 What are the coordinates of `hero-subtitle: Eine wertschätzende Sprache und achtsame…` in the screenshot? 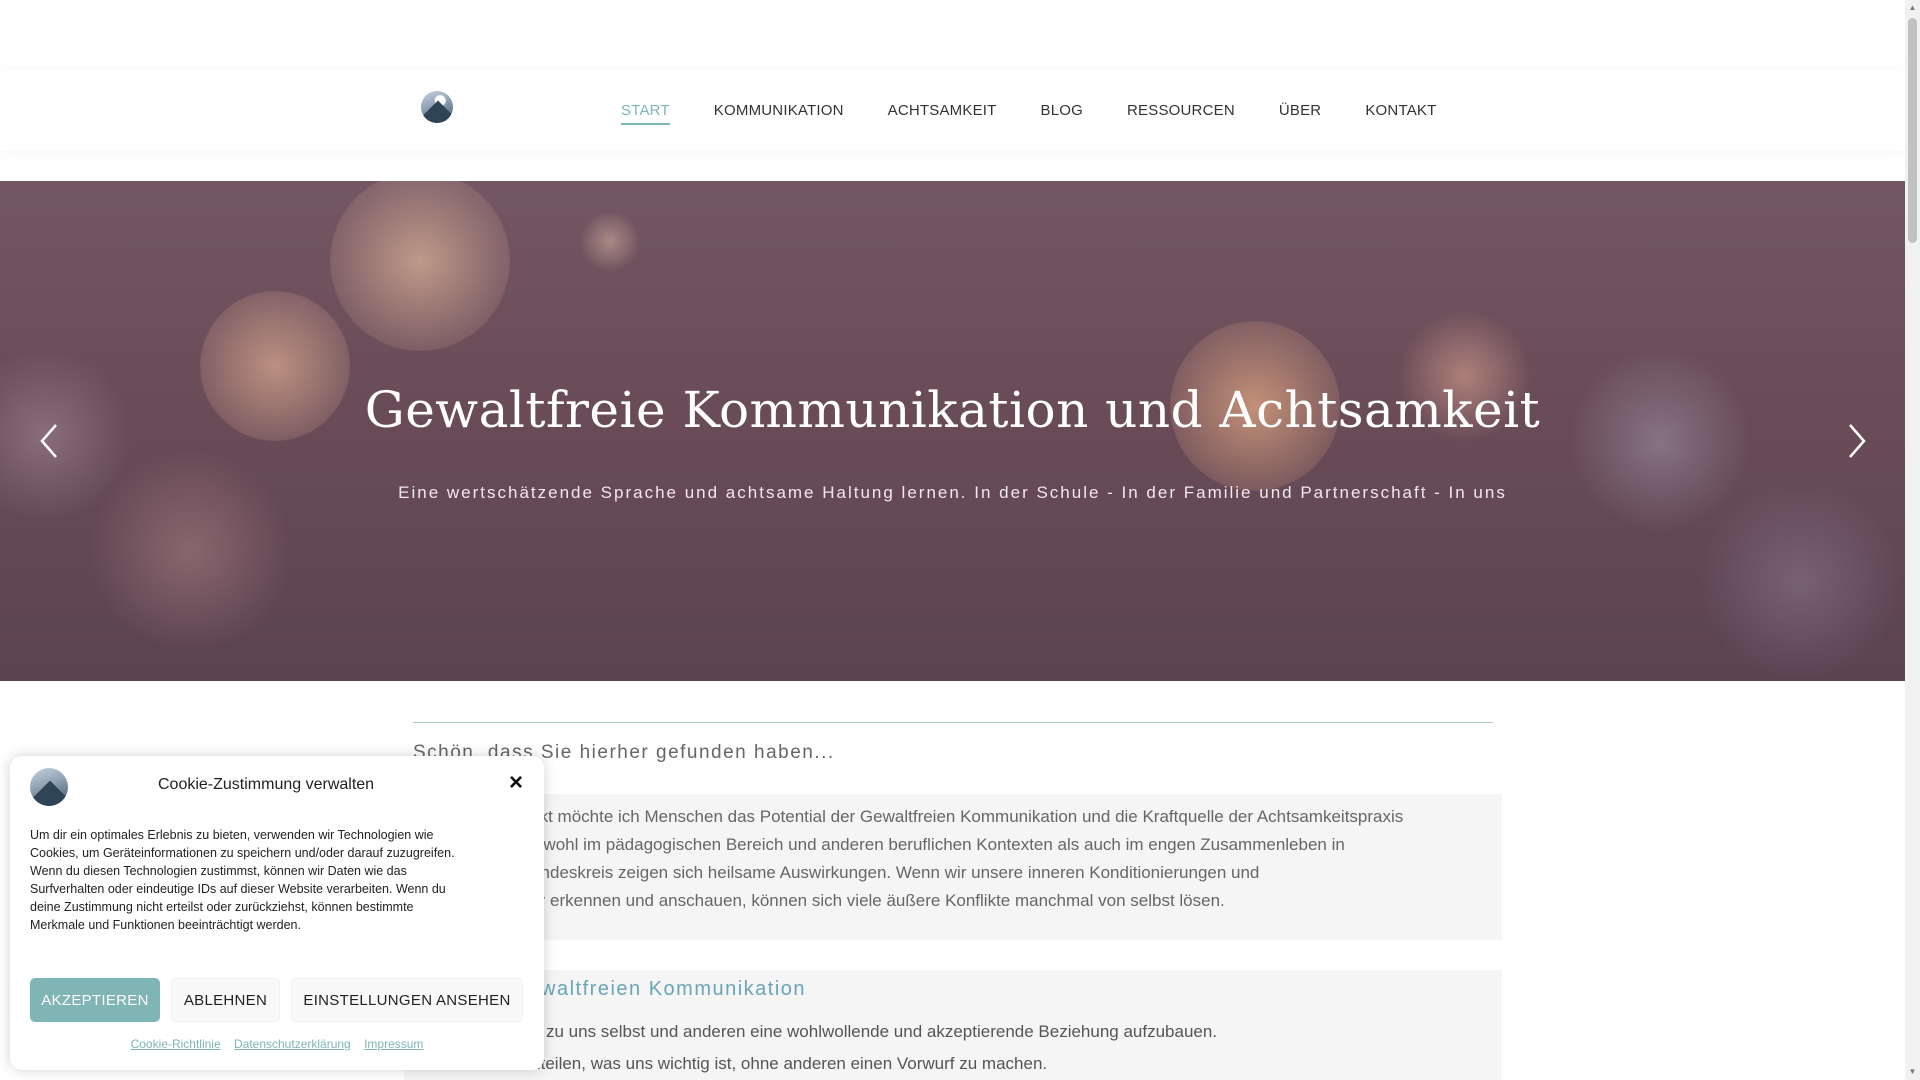 It's located at (952, 492).